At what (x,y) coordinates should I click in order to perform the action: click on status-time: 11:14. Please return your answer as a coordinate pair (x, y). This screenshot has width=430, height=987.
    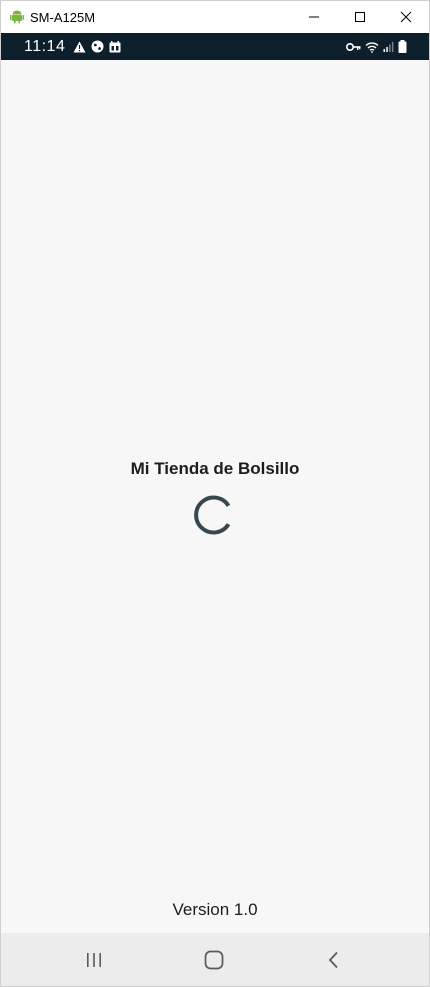
    Looking at the image, I should click on (45, 46).